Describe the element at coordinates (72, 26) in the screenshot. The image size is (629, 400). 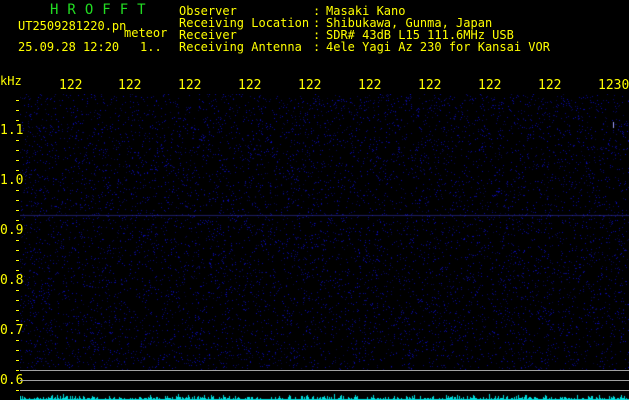
I see `file-name: UT2509281220.pn` at that location.